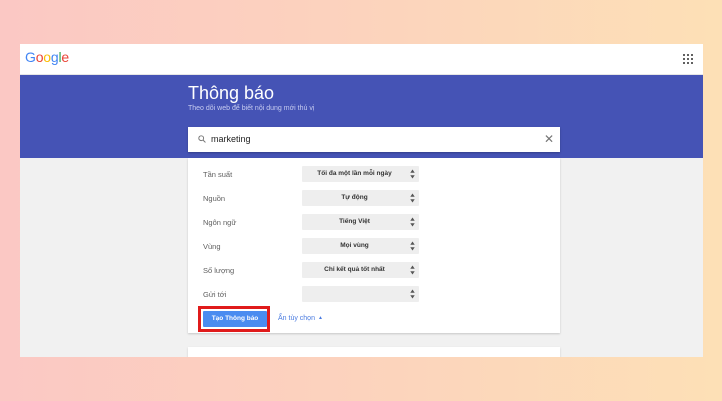 The height and width of the screenshot is (401, 722). What do you see at coordinates (361, 59) in the screenshot?
I see `top-bar: Google` at bounding box center [361, 59].